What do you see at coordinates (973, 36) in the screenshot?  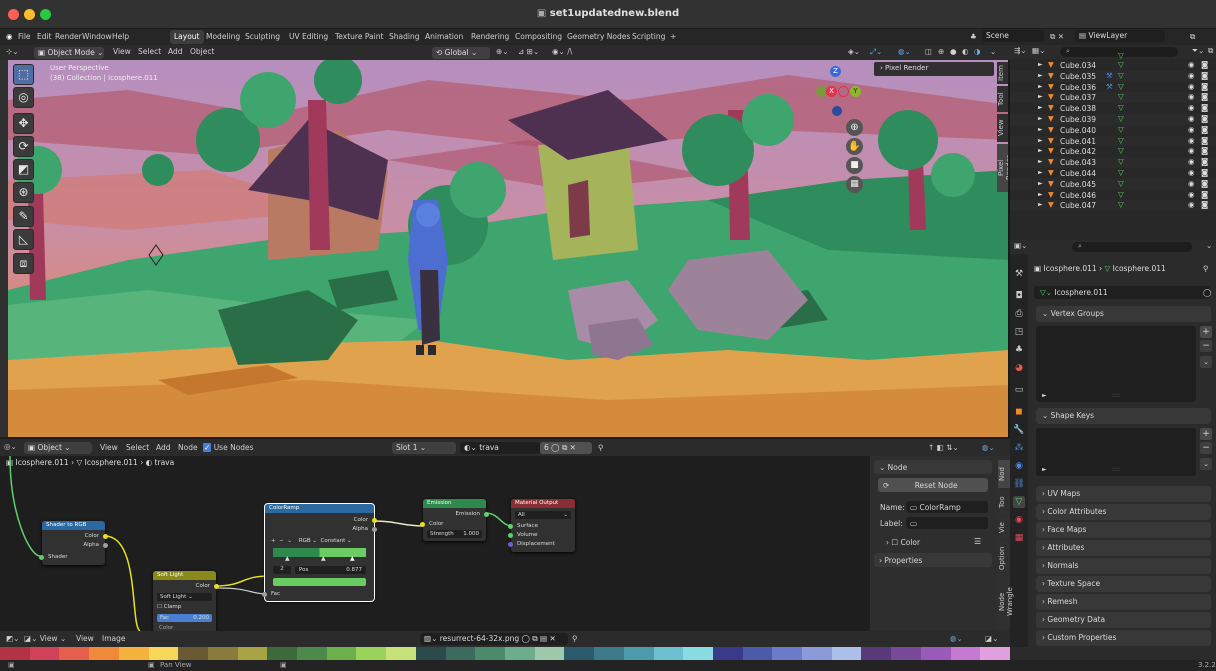 I see `scene-icon: ♣` at bounding box center [973, 36].